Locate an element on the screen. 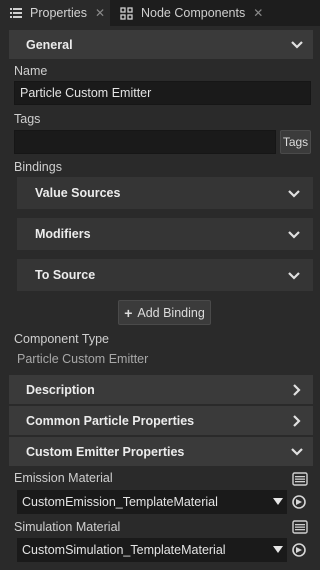 The image size is (320, 570). name-field: Particle Custom Emitter is located at coordinates (162, 93).